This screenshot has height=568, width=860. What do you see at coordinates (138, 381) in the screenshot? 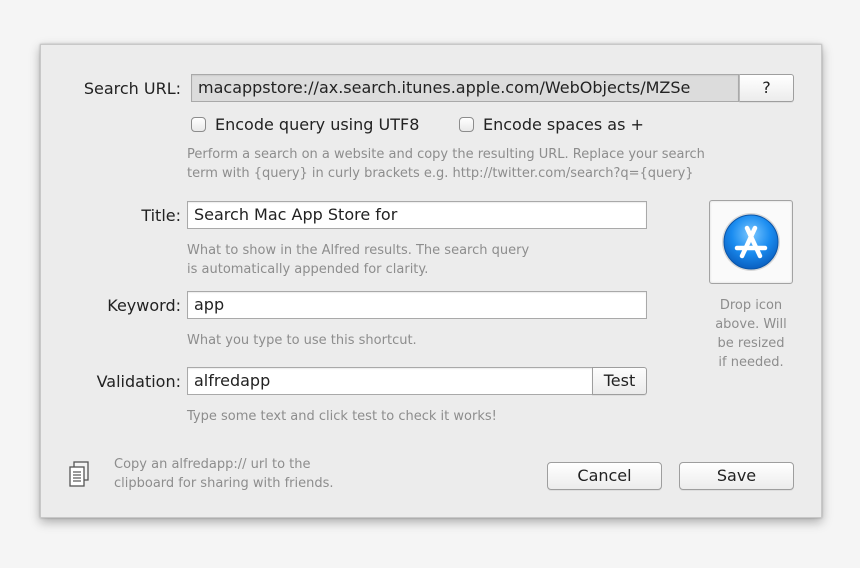
I see `validation-label: Validation:` at bounding box center [138, 381].